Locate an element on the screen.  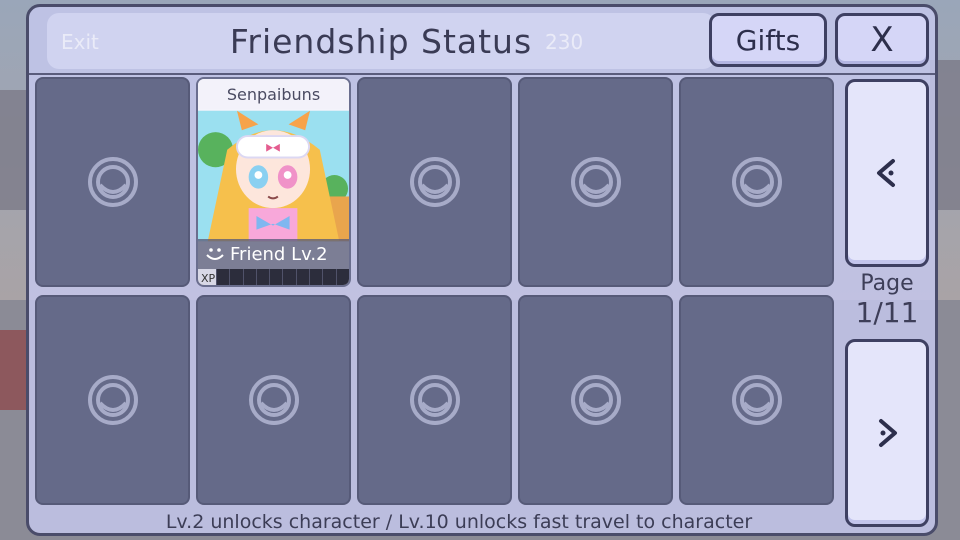
page-indicator: Page 1/11 is located at coordinates (887, 300).